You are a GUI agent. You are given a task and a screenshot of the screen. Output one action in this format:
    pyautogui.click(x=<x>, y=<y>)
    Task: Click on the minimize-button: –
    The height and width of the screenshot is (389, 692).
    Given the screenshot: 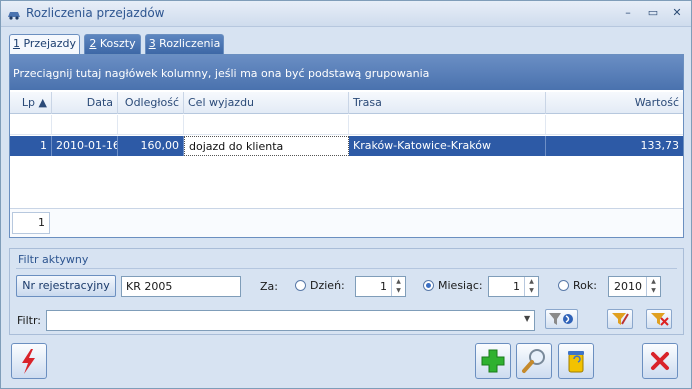 What is the action you would take?
    pyautogui.click(x=628, y=13)
    